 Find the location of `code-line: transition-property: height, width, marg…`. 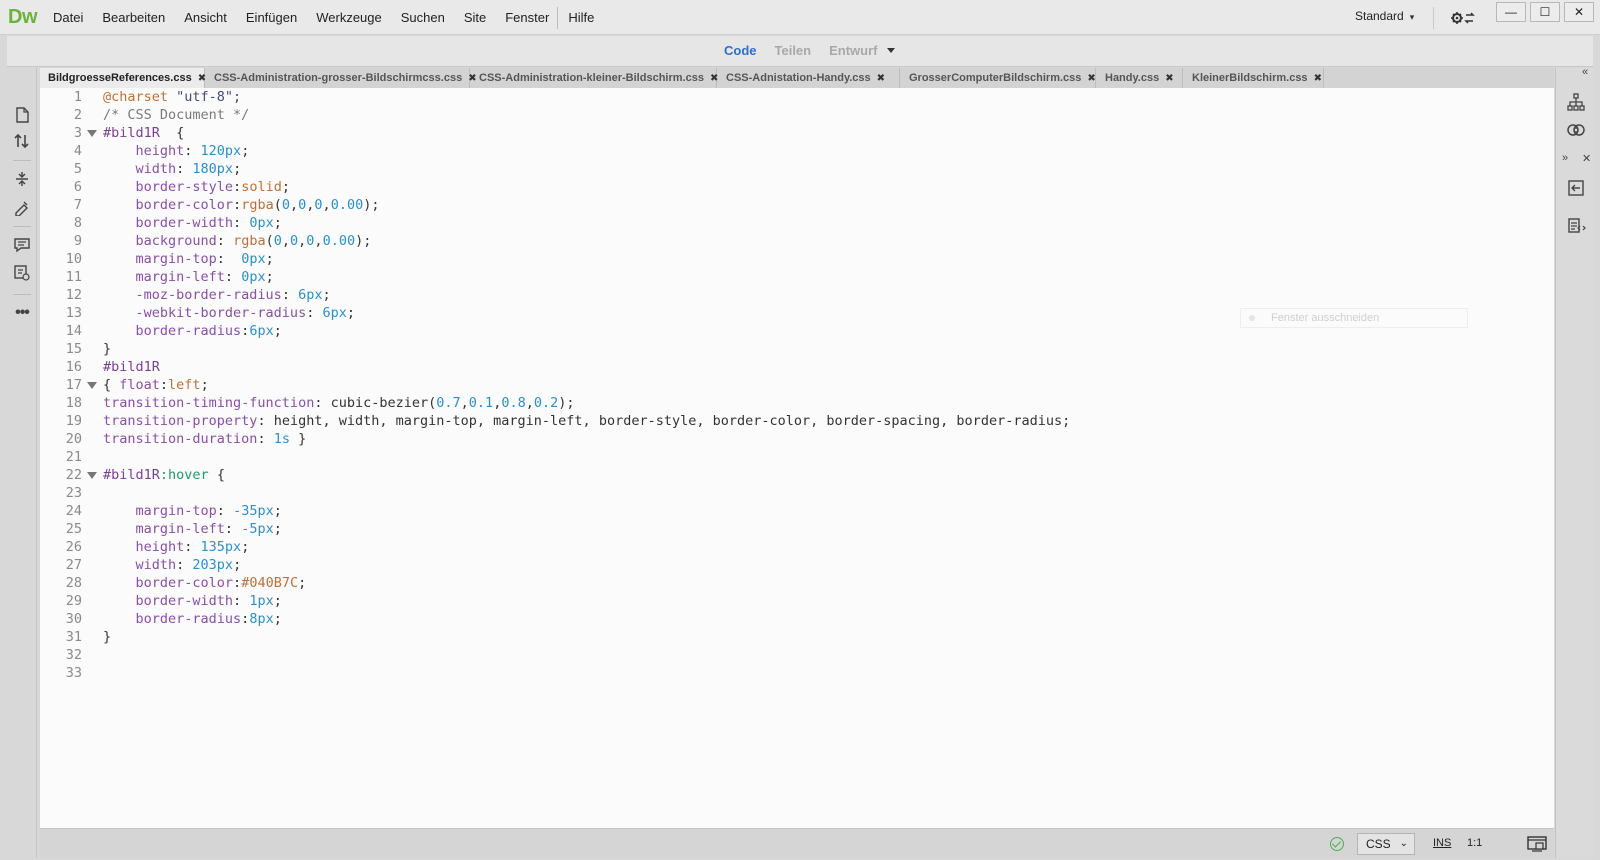

code-line: transition-property: height, width, marg… is located at coordinates (587, 421).